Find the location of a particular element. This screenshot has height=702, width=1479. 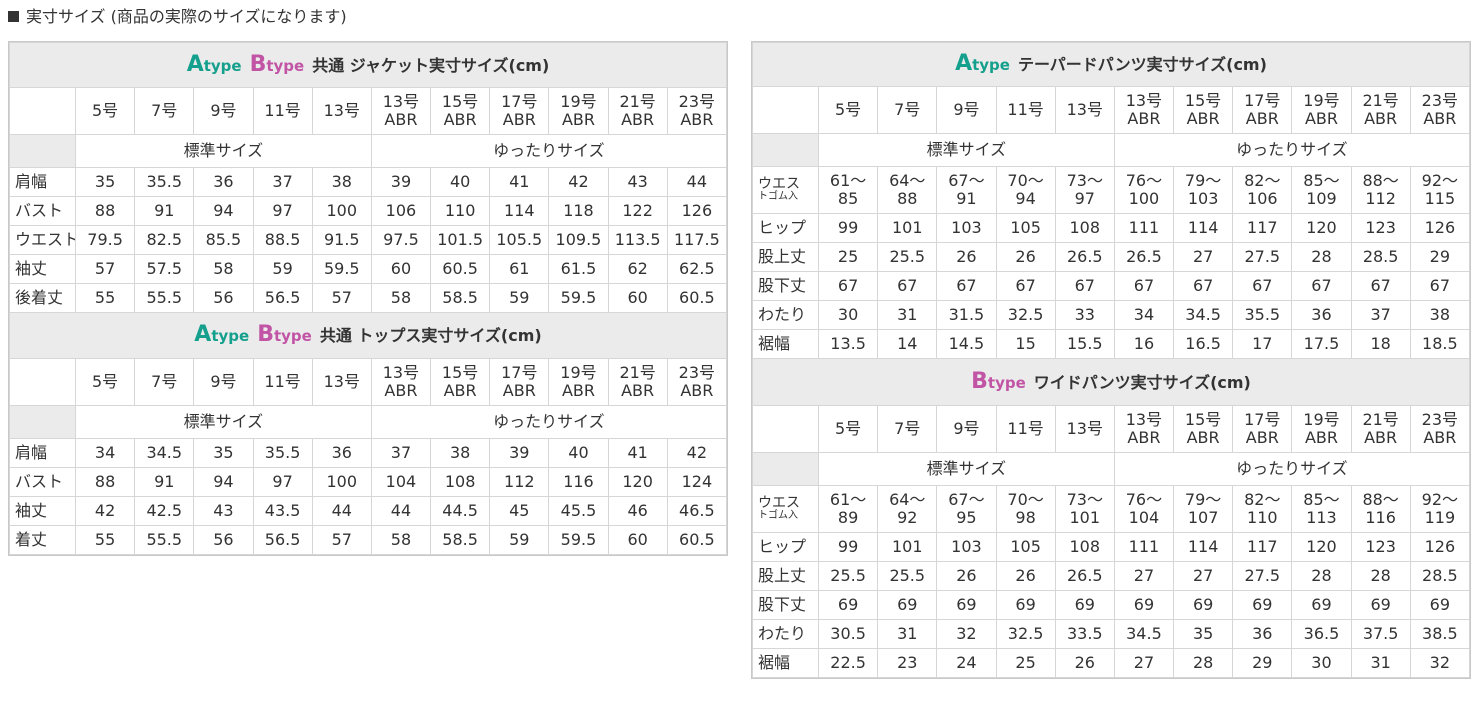

value-cell: 117.5 is located at coordinates (697, 240).